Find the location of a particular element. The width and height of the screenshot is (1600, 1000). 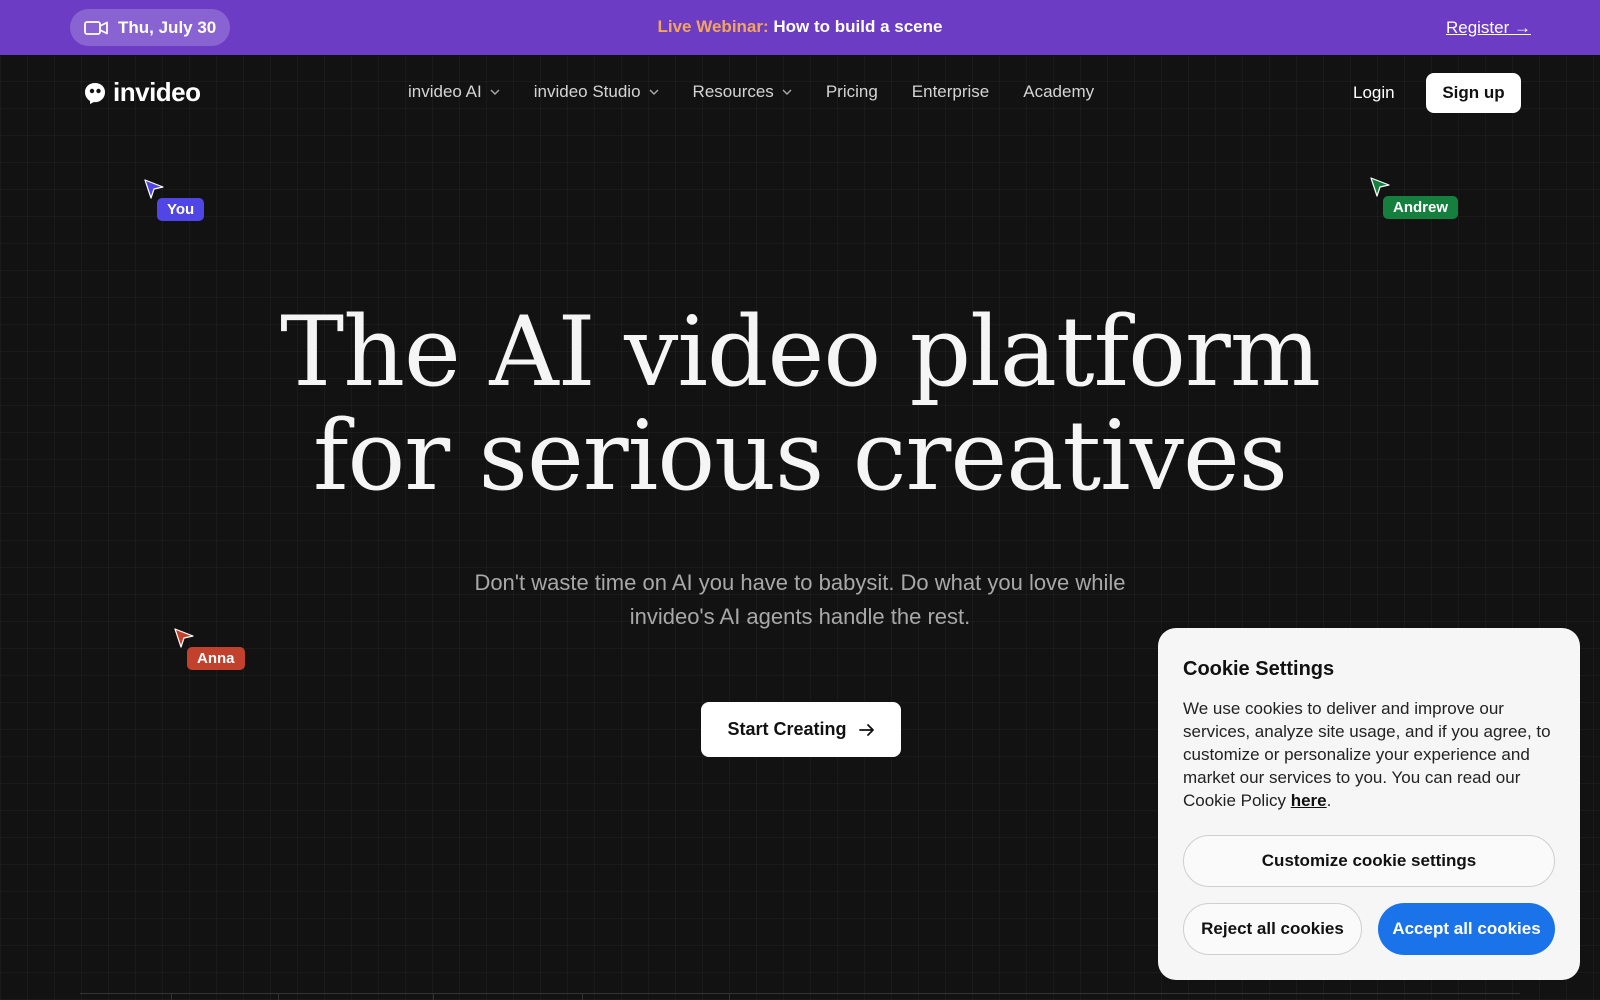

invideo-logo: invideo is located at coordinates (142, 92).